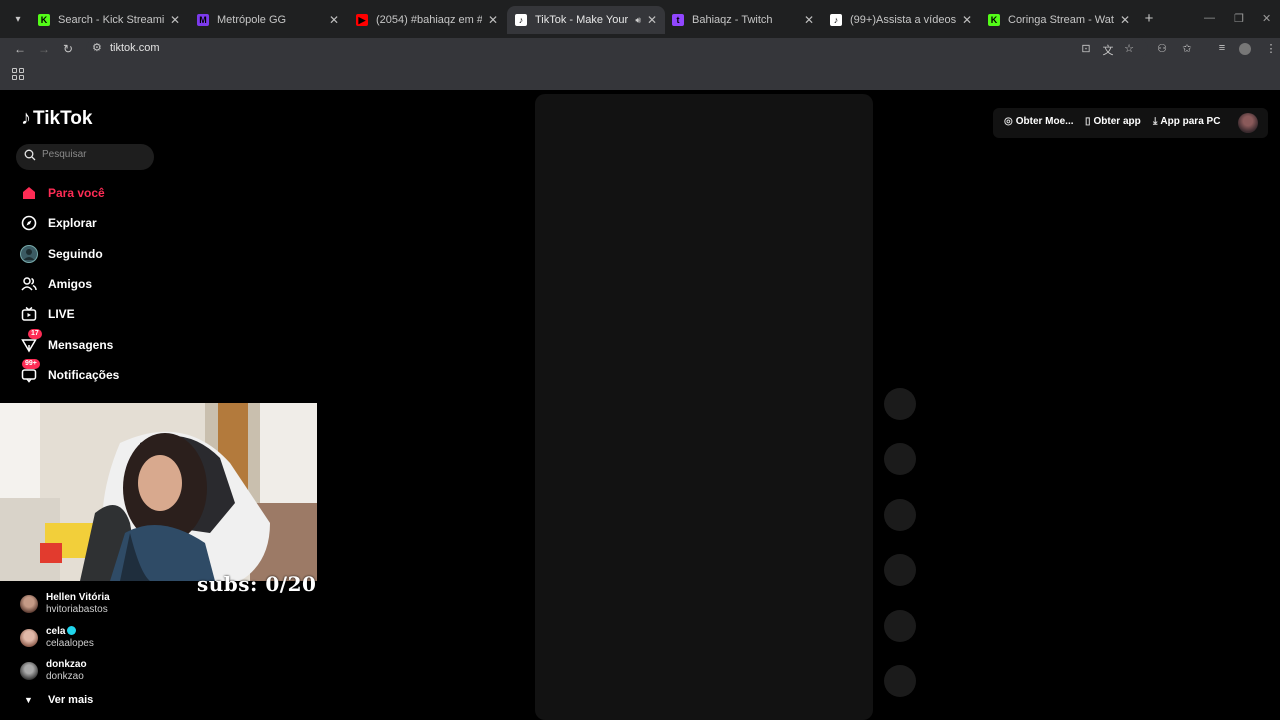 The width and height of the screenshot is (1280, 720). Describe the element at coordinates (257, 584) in the screenshot. I see `subs-counter: subs: 0/20` at that location.